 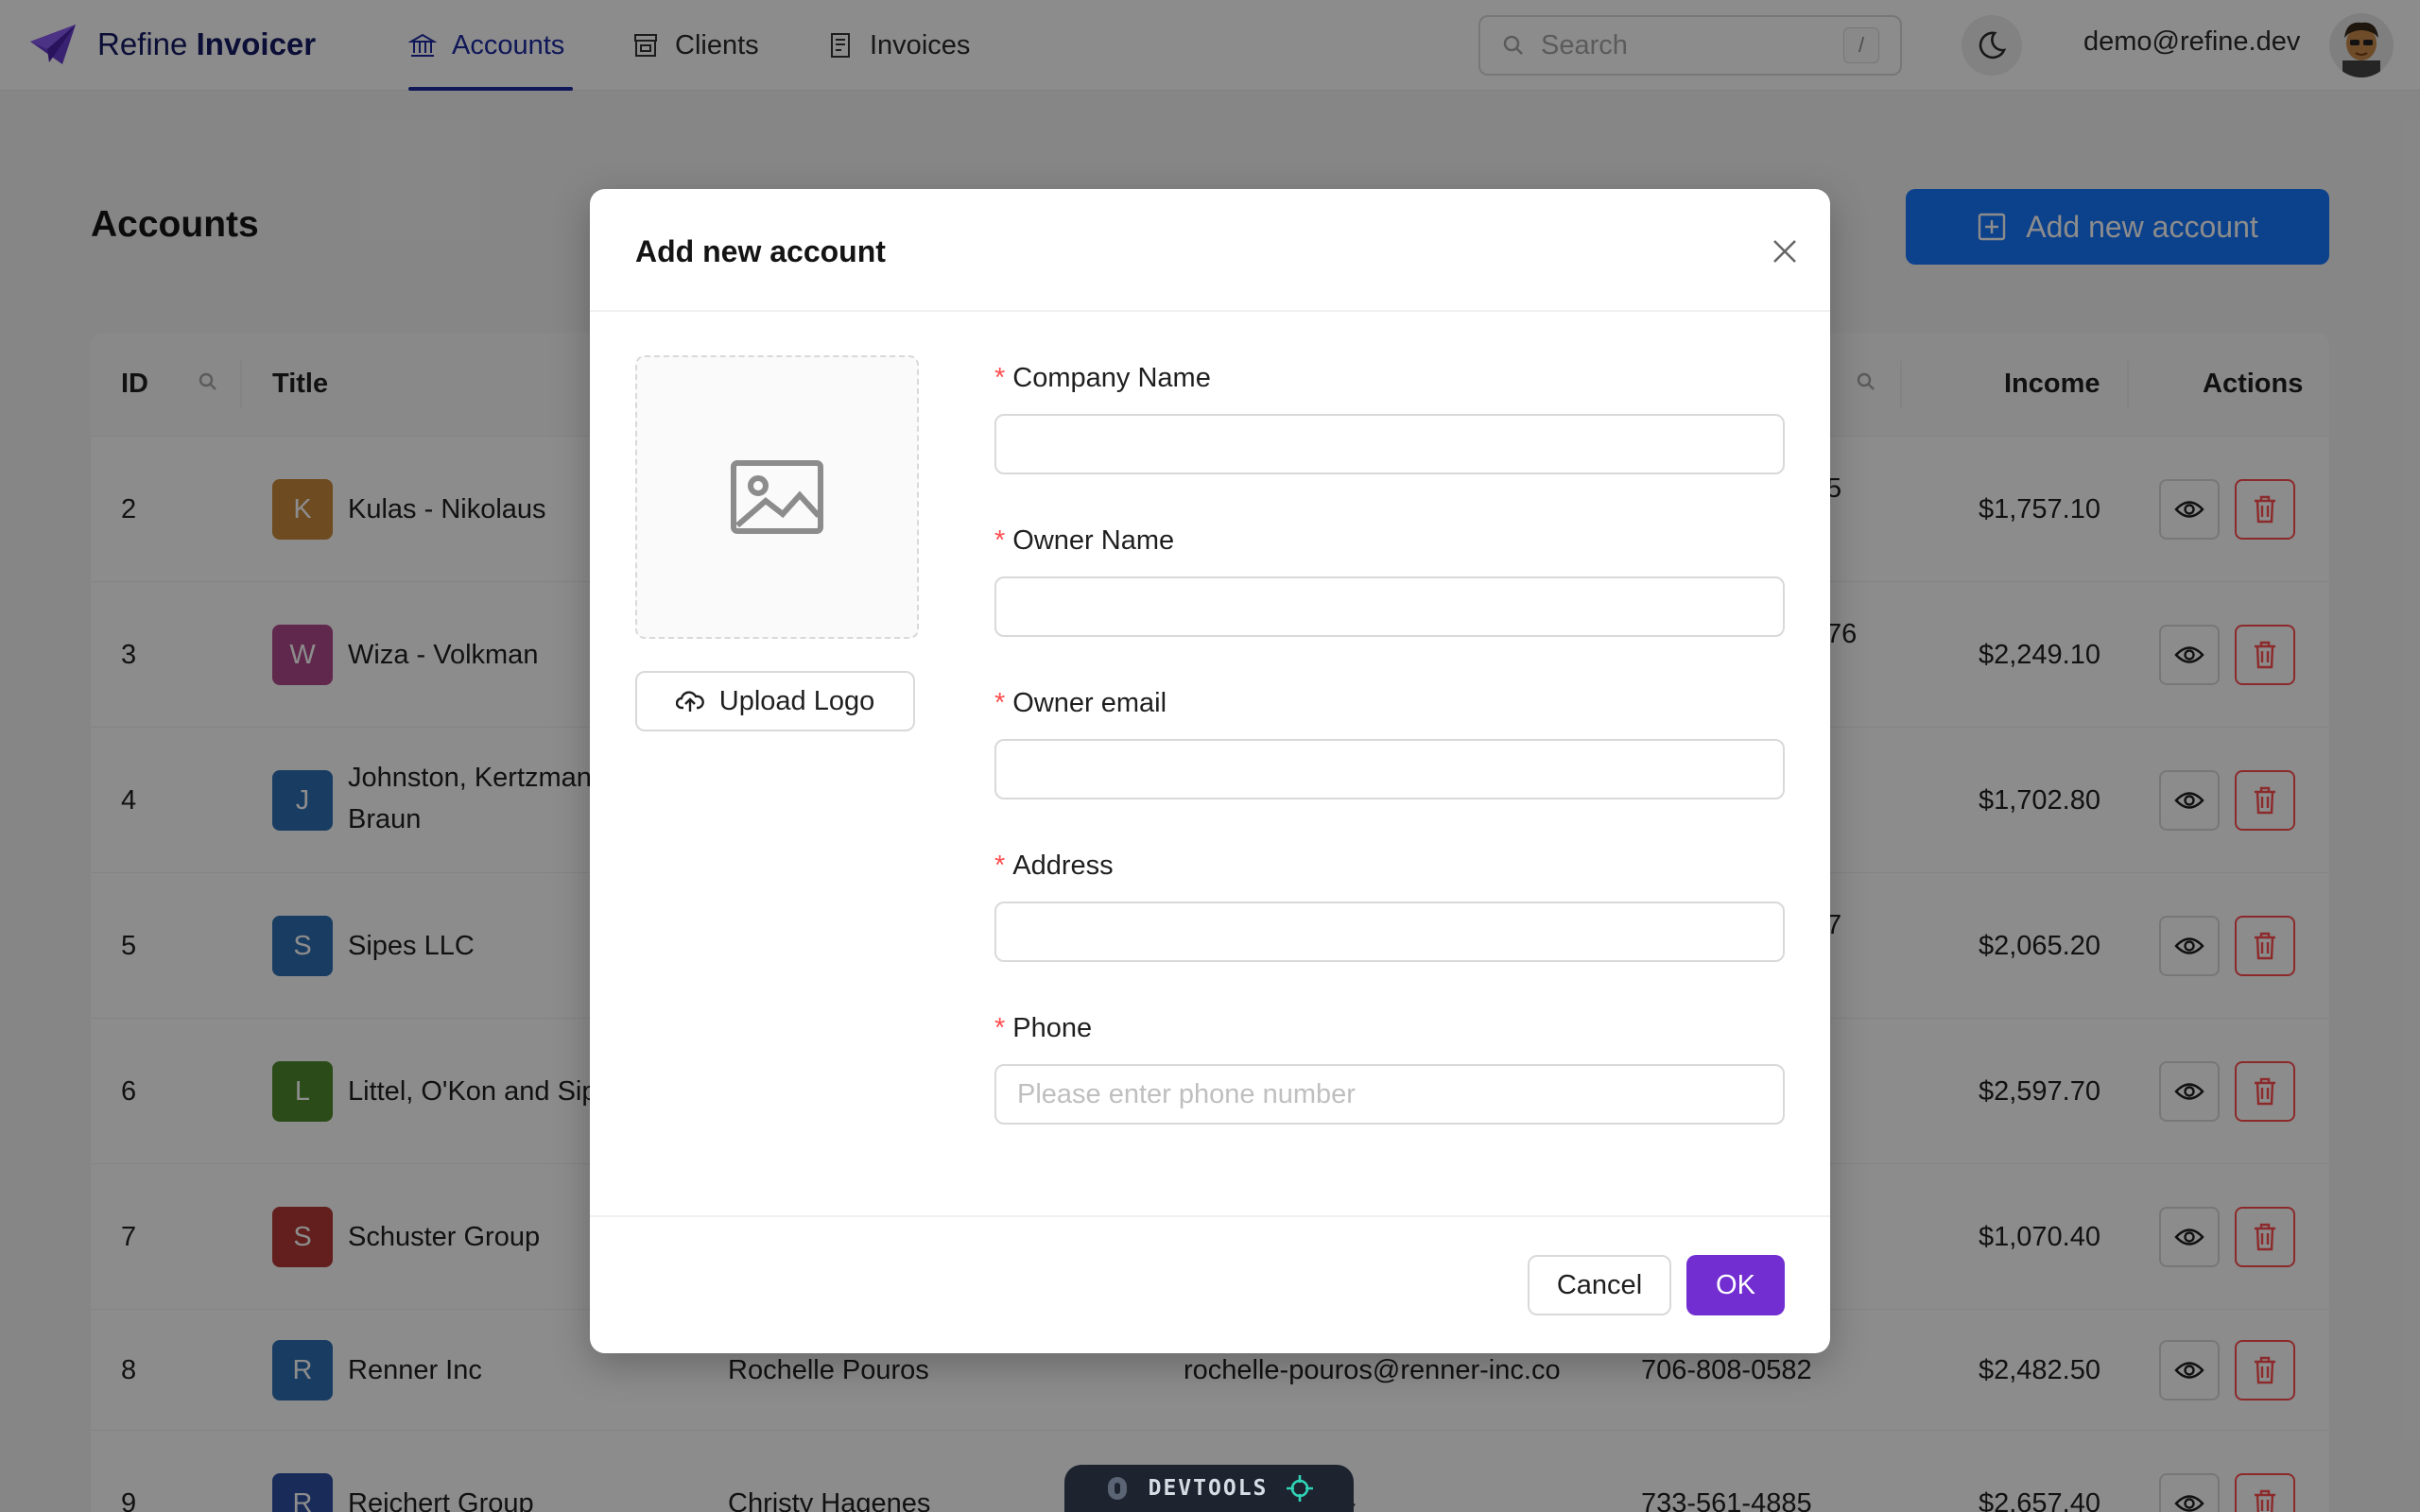 I want to click on cancel-button: Cancel, so click(x=1599, y=1285).